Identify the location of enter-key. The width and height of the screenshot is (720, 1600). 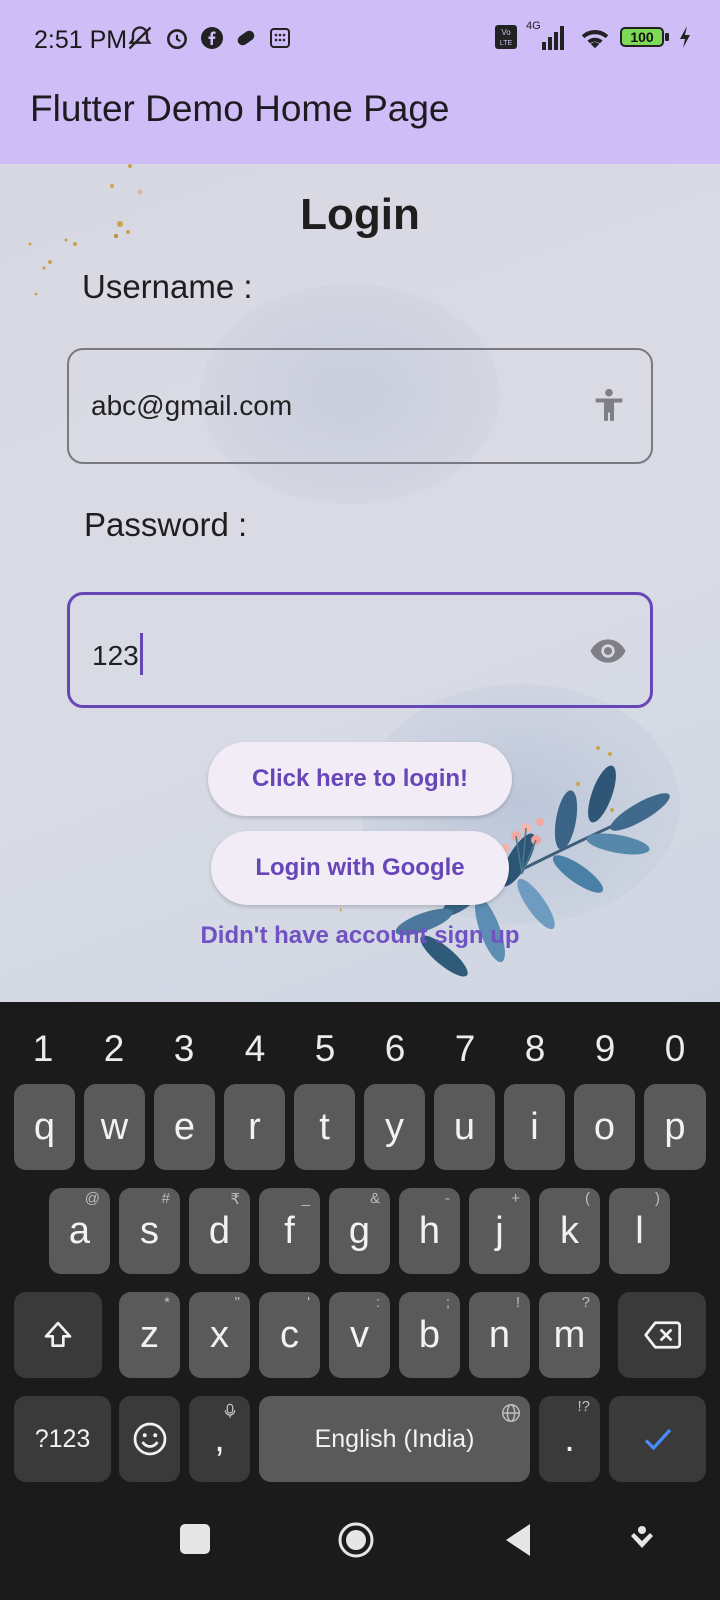
(657, 1439).